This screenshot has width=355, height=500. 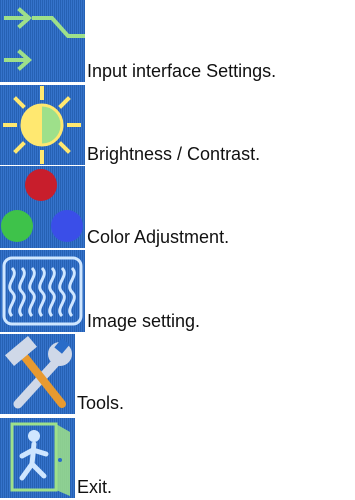 I want to click on input-arrows-icon, so click(x=42, y=41).